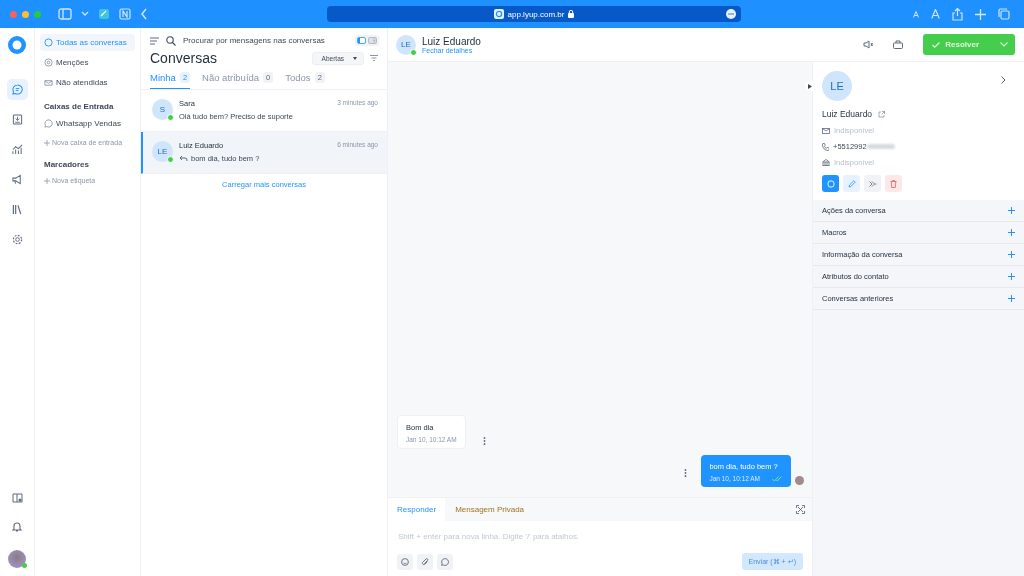  What do you see at coordinates (17, 526) in the screenshot?
I see `notification-bell-icon` at bounding box center [17, 526].